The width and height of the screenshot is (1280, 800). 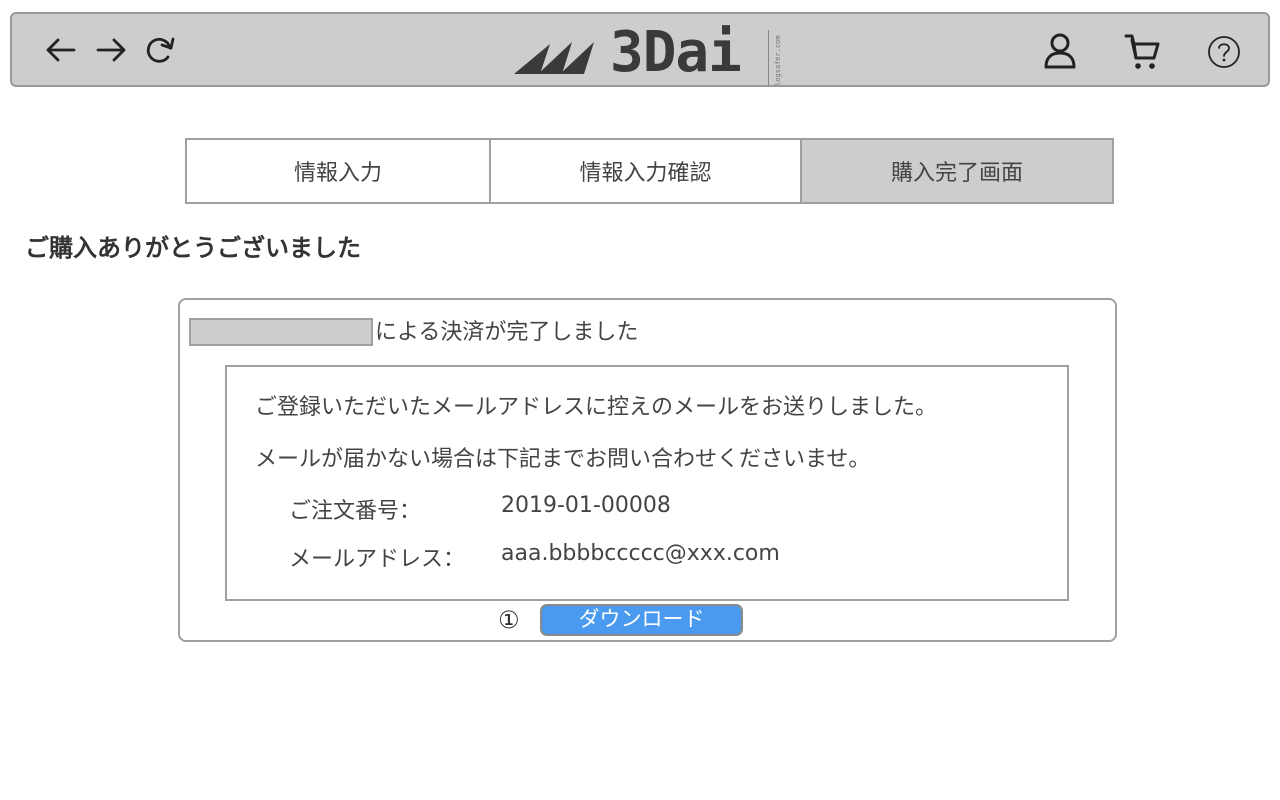 I want to click on download-button: ダウンロード, so click(x=641, y=620).